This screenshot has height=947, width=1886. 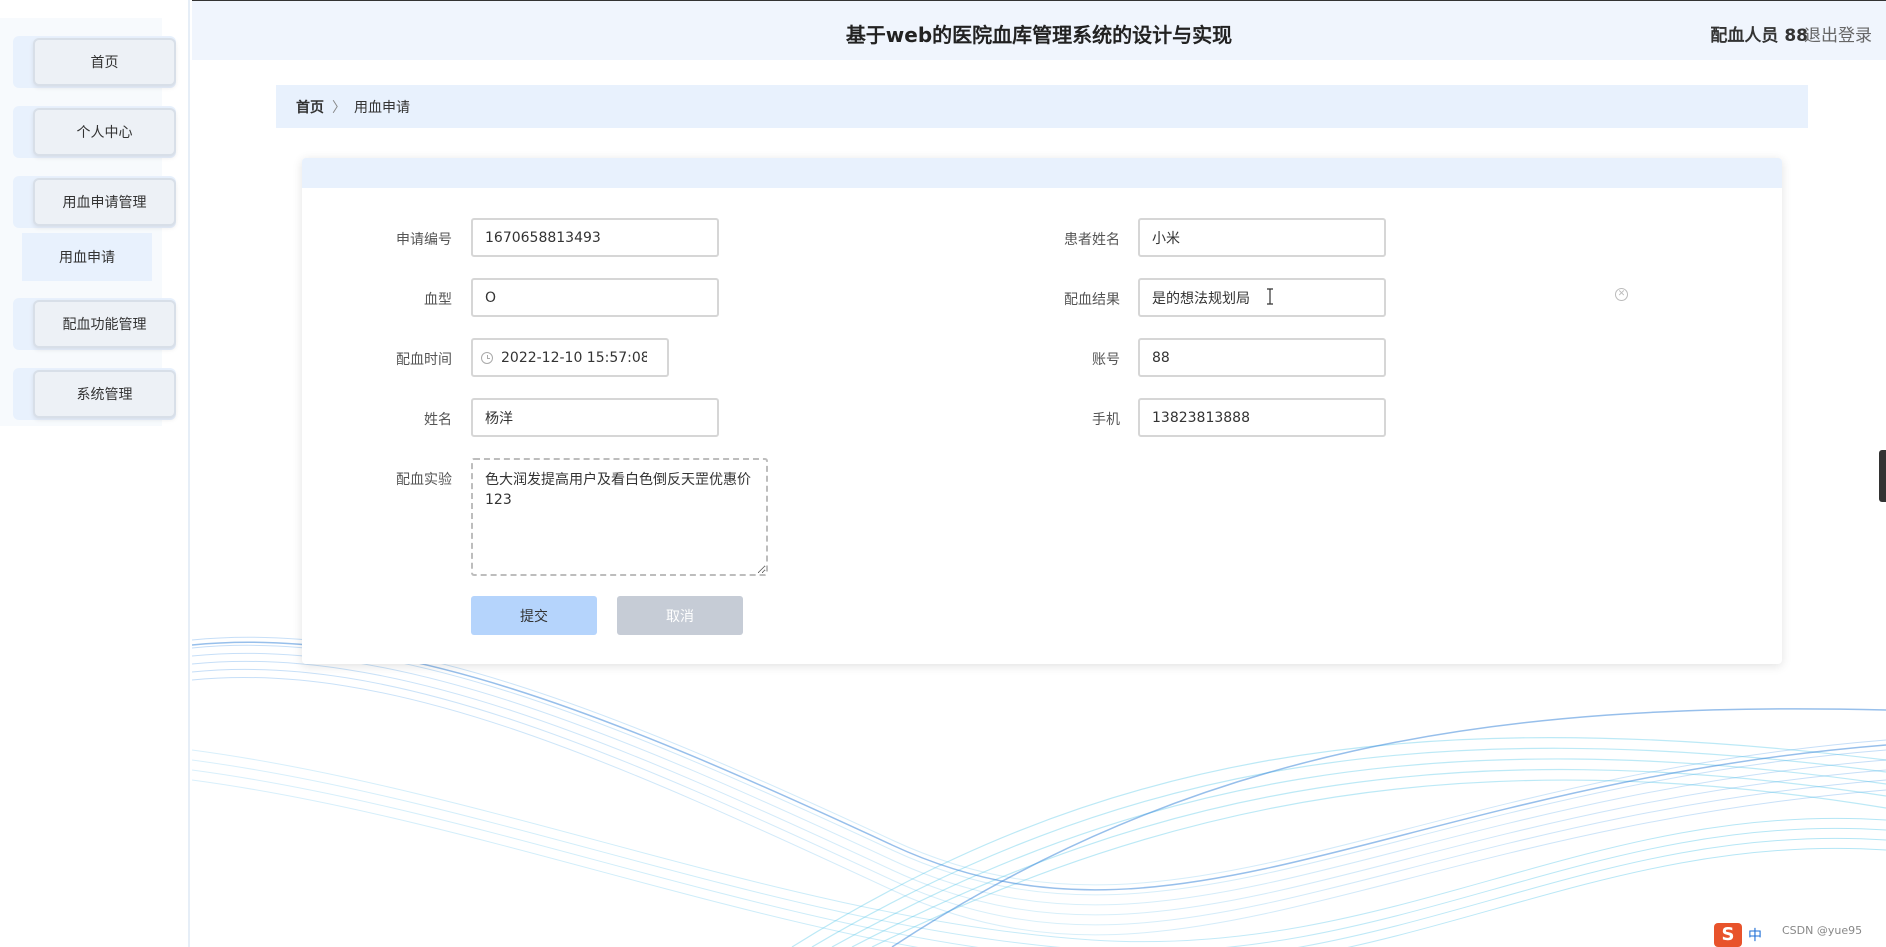 I want to click on card-header, so click(x=1042, y=173).